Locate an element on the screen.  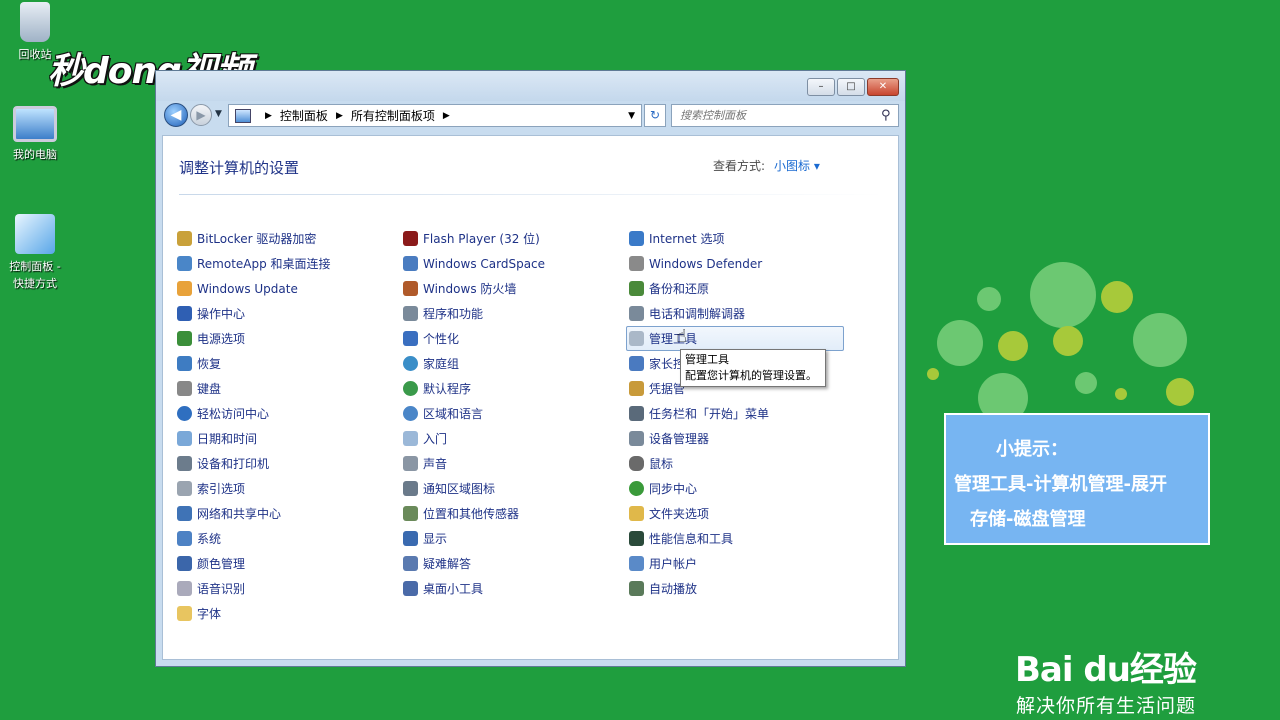
list-item: 任务栏和「开始」菜单 is located at coordinates (739, 413).